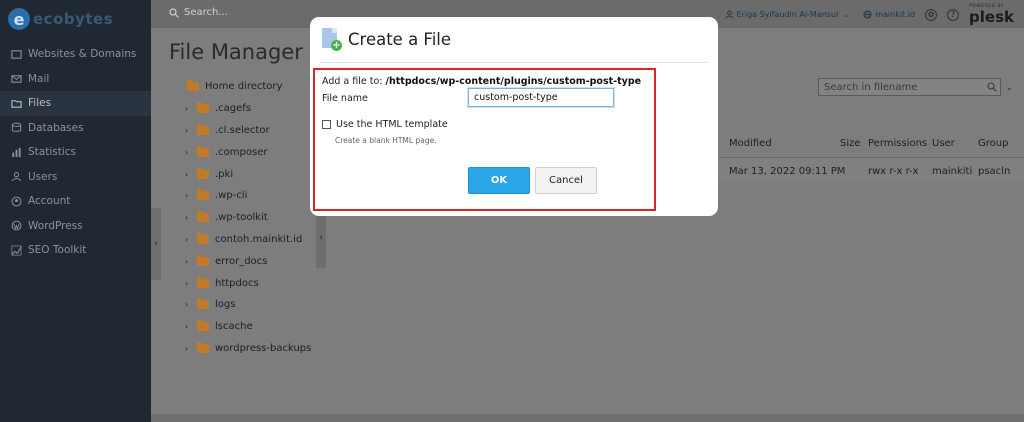 Image resolution: width=1024 pixels, height=422 pixels. I want to click on account-icon, so click(16, 201).